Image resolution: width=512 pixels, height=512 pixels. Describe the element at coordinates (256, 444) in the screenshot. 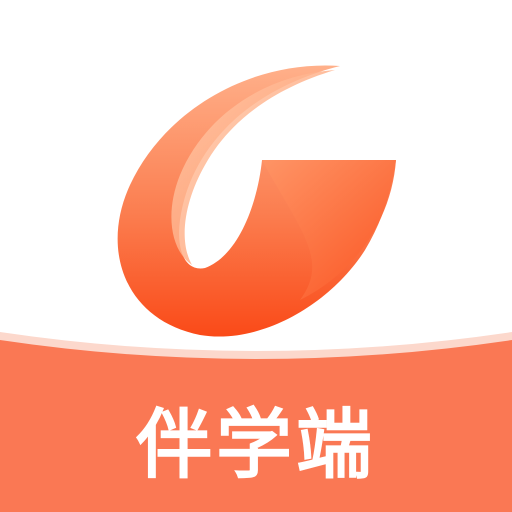

I see `app-name-label: 伴学端` at that location.